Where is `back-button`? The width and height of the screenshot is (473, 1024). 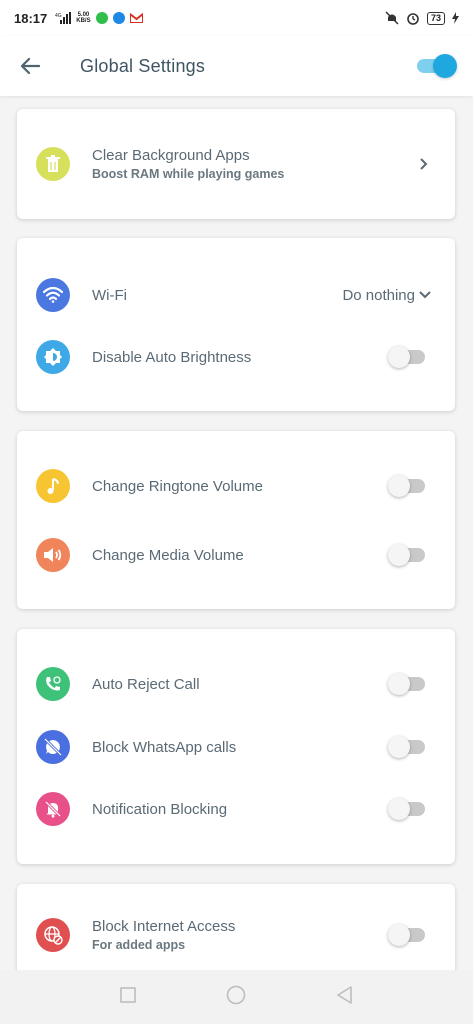 back-button is located at coordinates (30, 66).